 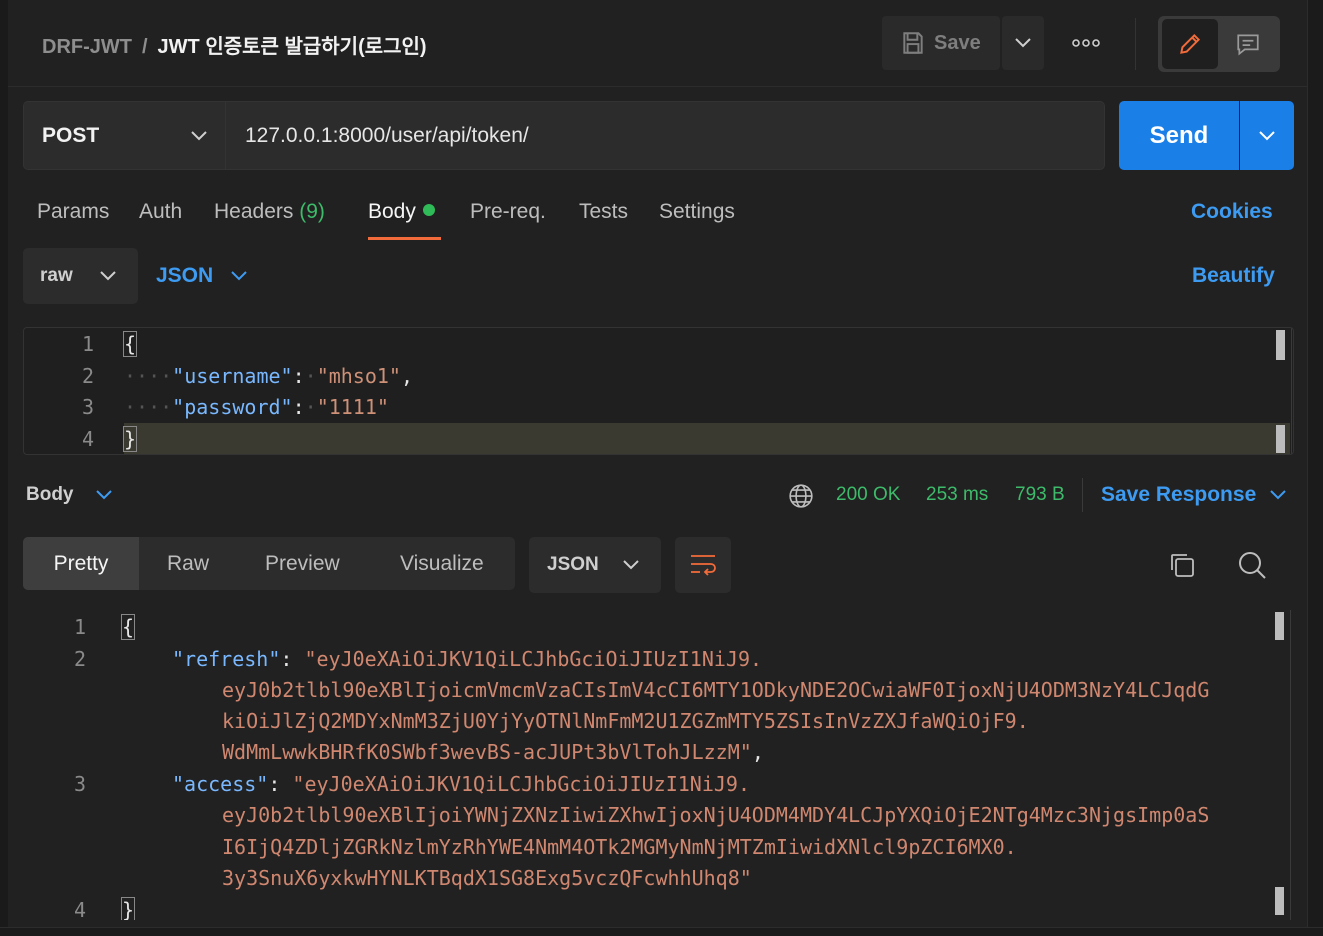 I want to click on view-preview: Preview, so click(x=302, y=563).